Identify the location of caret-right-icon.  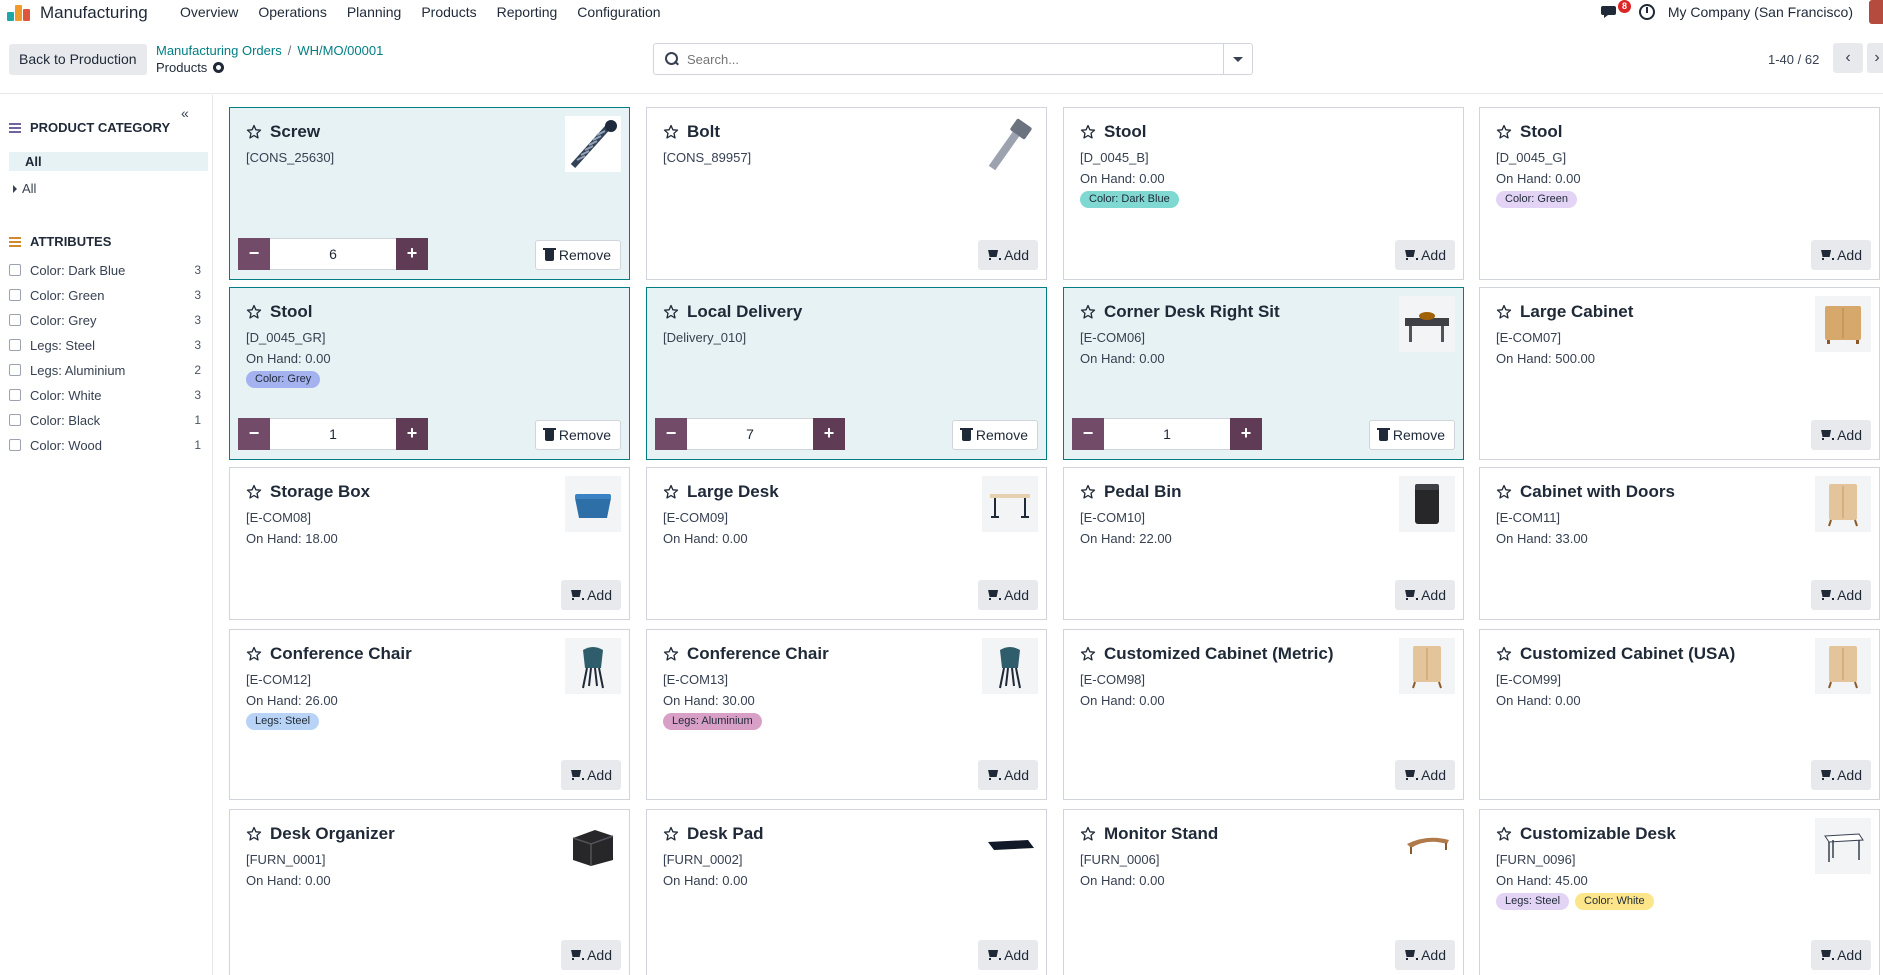
(15, 189).